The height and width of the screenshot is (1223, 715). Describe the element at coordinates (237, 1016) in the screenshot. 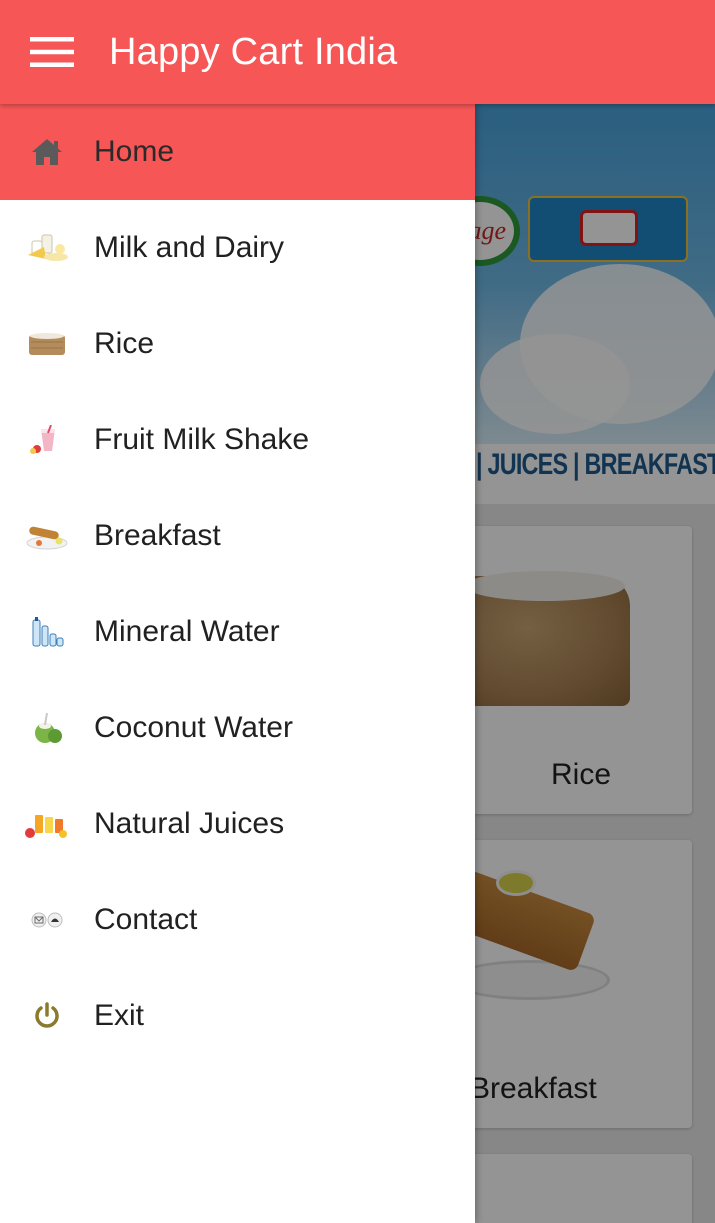

I see `nav-item-exit: Exit` at that location.